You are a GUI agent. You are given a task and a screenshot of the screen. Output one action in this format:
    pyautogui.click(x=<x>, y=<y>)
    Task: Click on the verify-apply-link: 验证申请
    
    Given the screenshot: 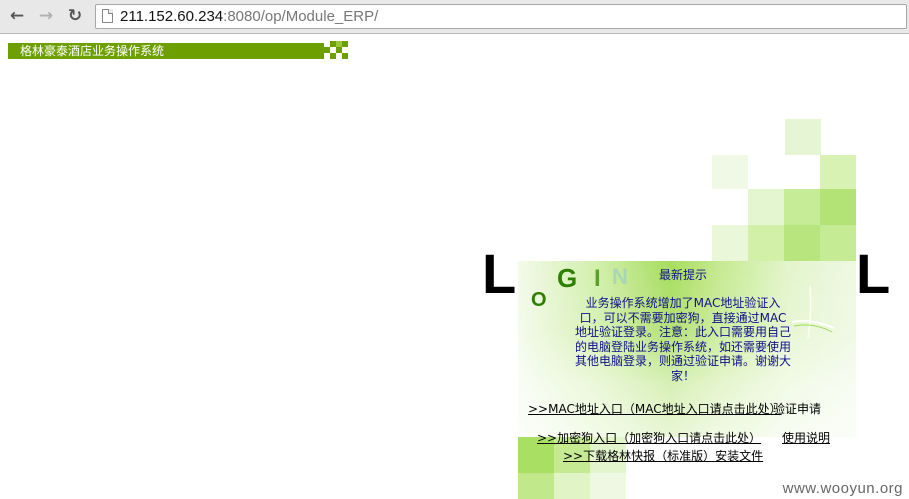 What is the action you would take?
    pyautogui.click(x=797, y=409)
    